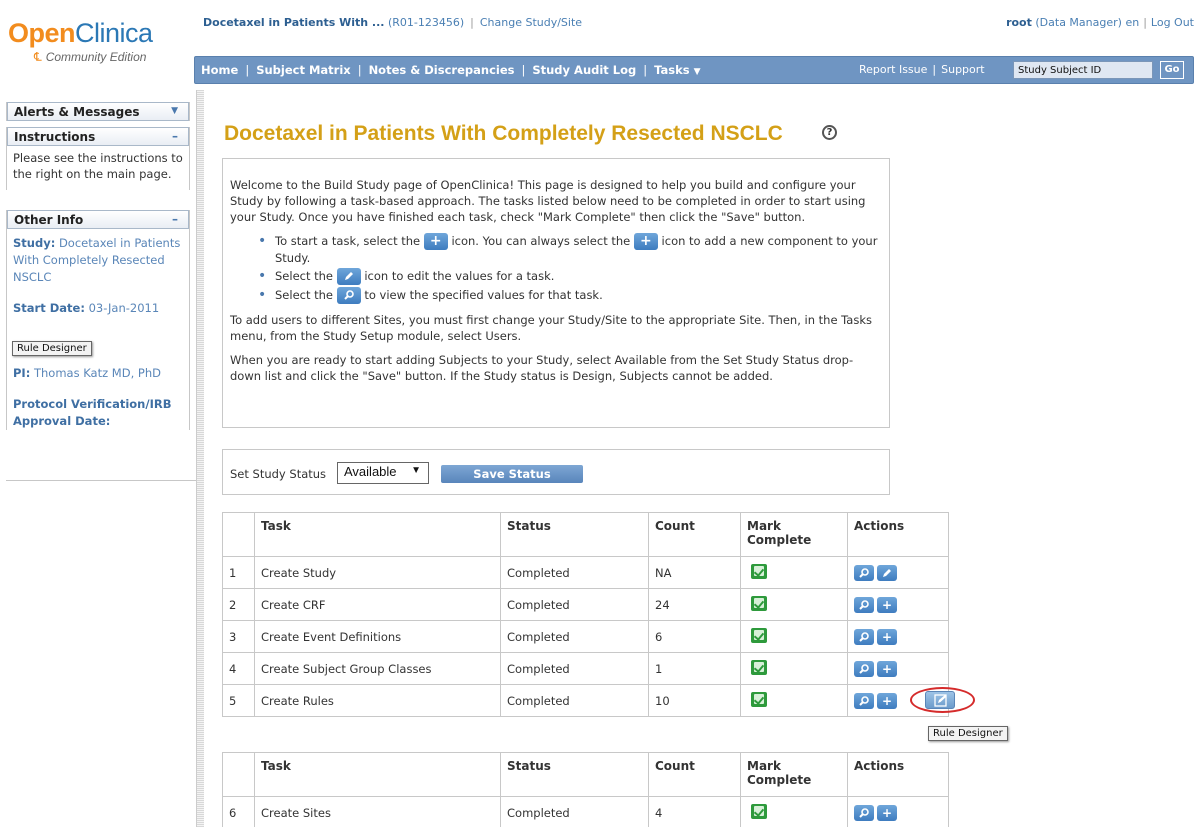 The image size is (1200, 827). Describe the element at coordinates (694, 604) in the screenshot. I see `task-count: 24` at that location.